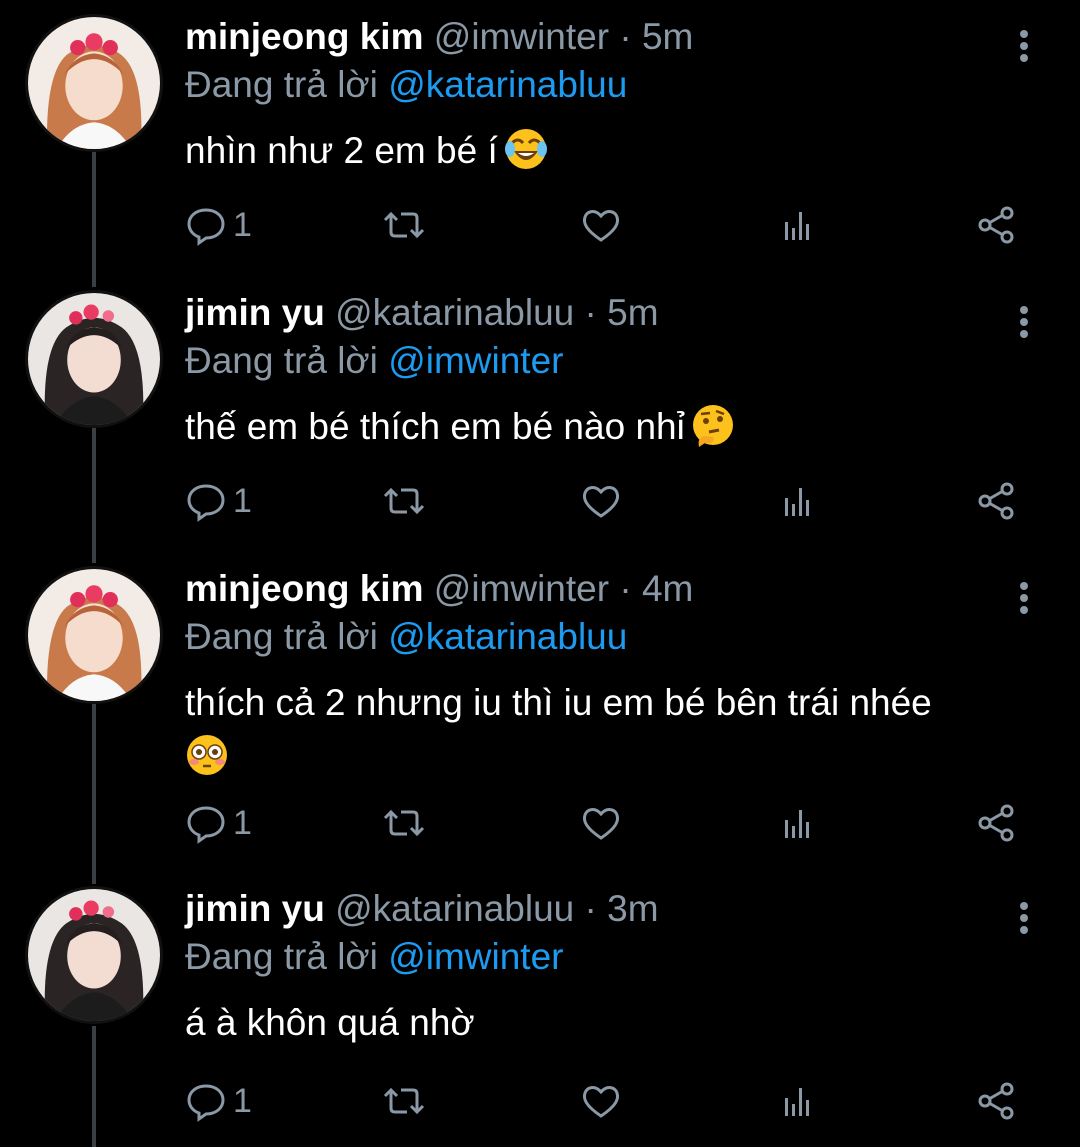 Image resolution: width=1080 pixels, height=1147 pixels. I want to click on tweet-text-content: thế em bé thích em bé nào nhỉ, so click(435, 426).